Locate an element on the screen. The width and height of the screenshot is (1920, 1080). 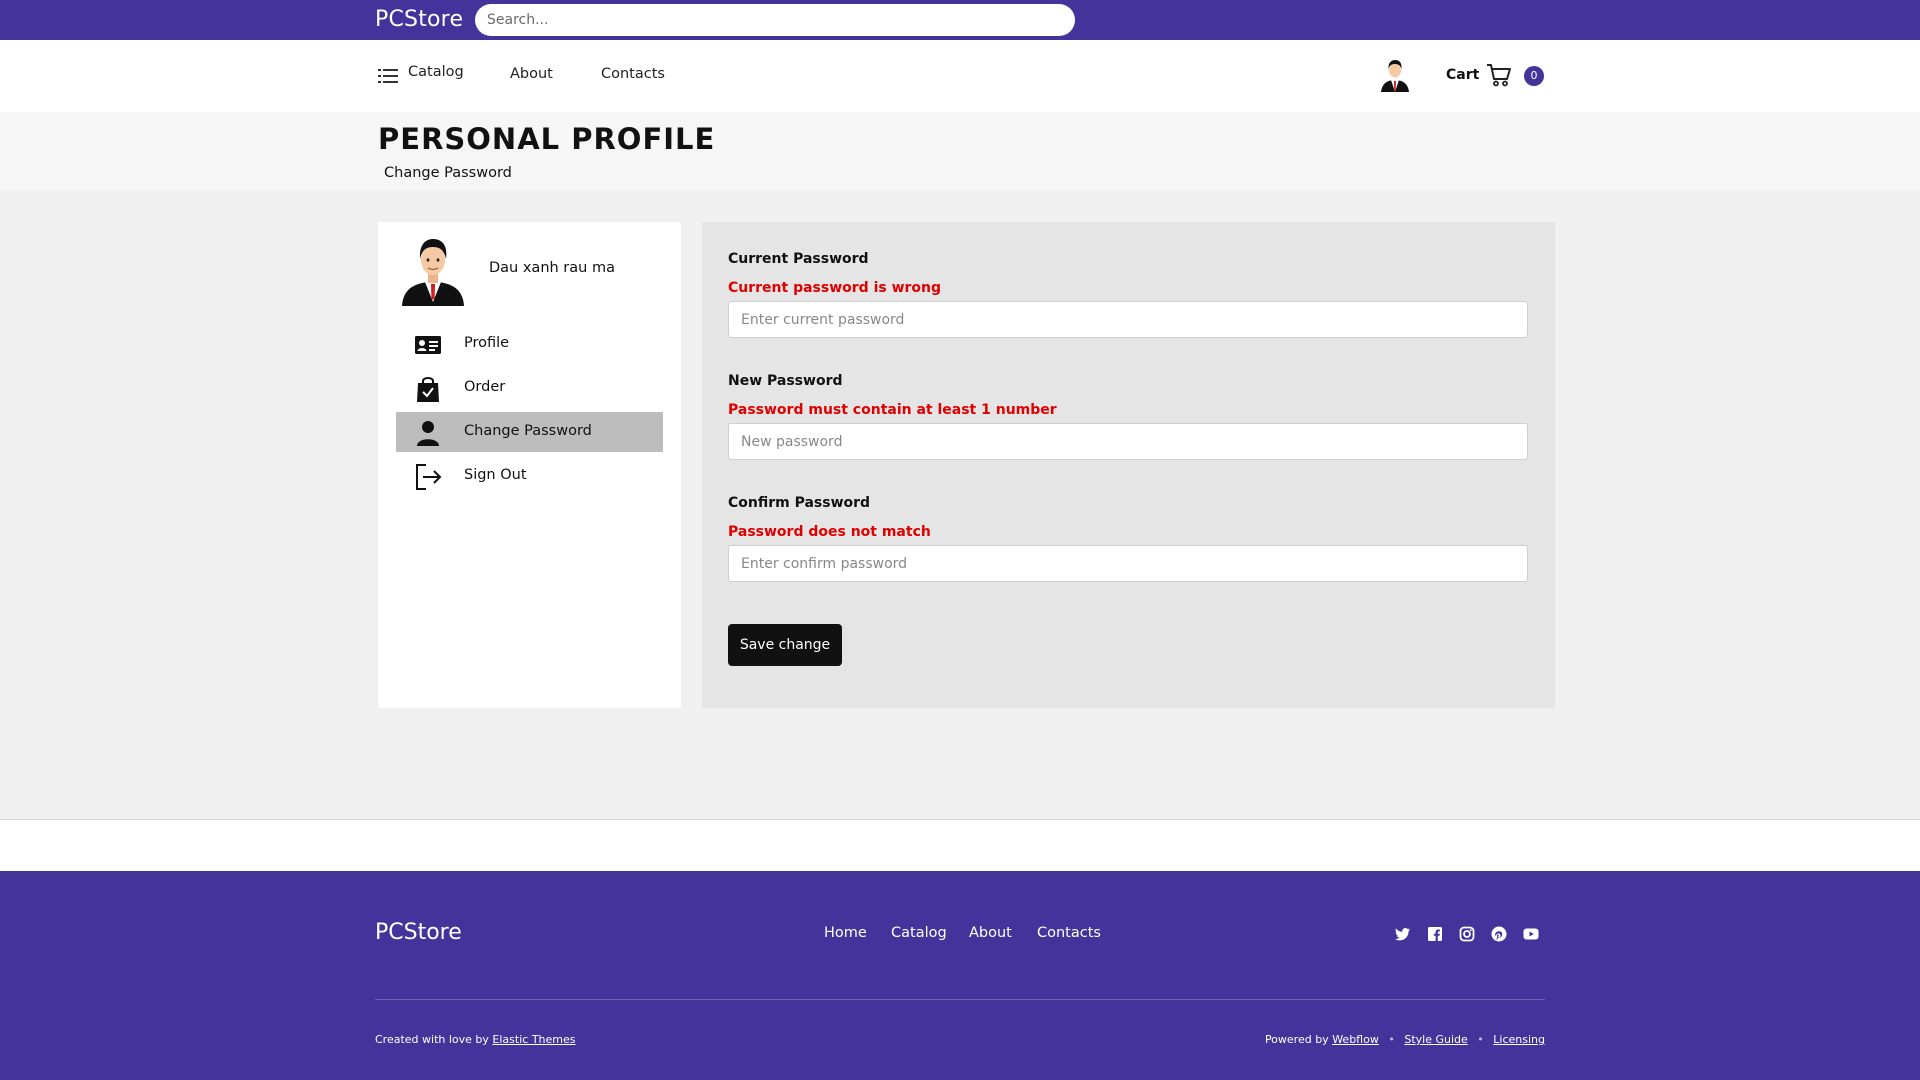
top-bar: PCStore is located at coordinates (960, 20).